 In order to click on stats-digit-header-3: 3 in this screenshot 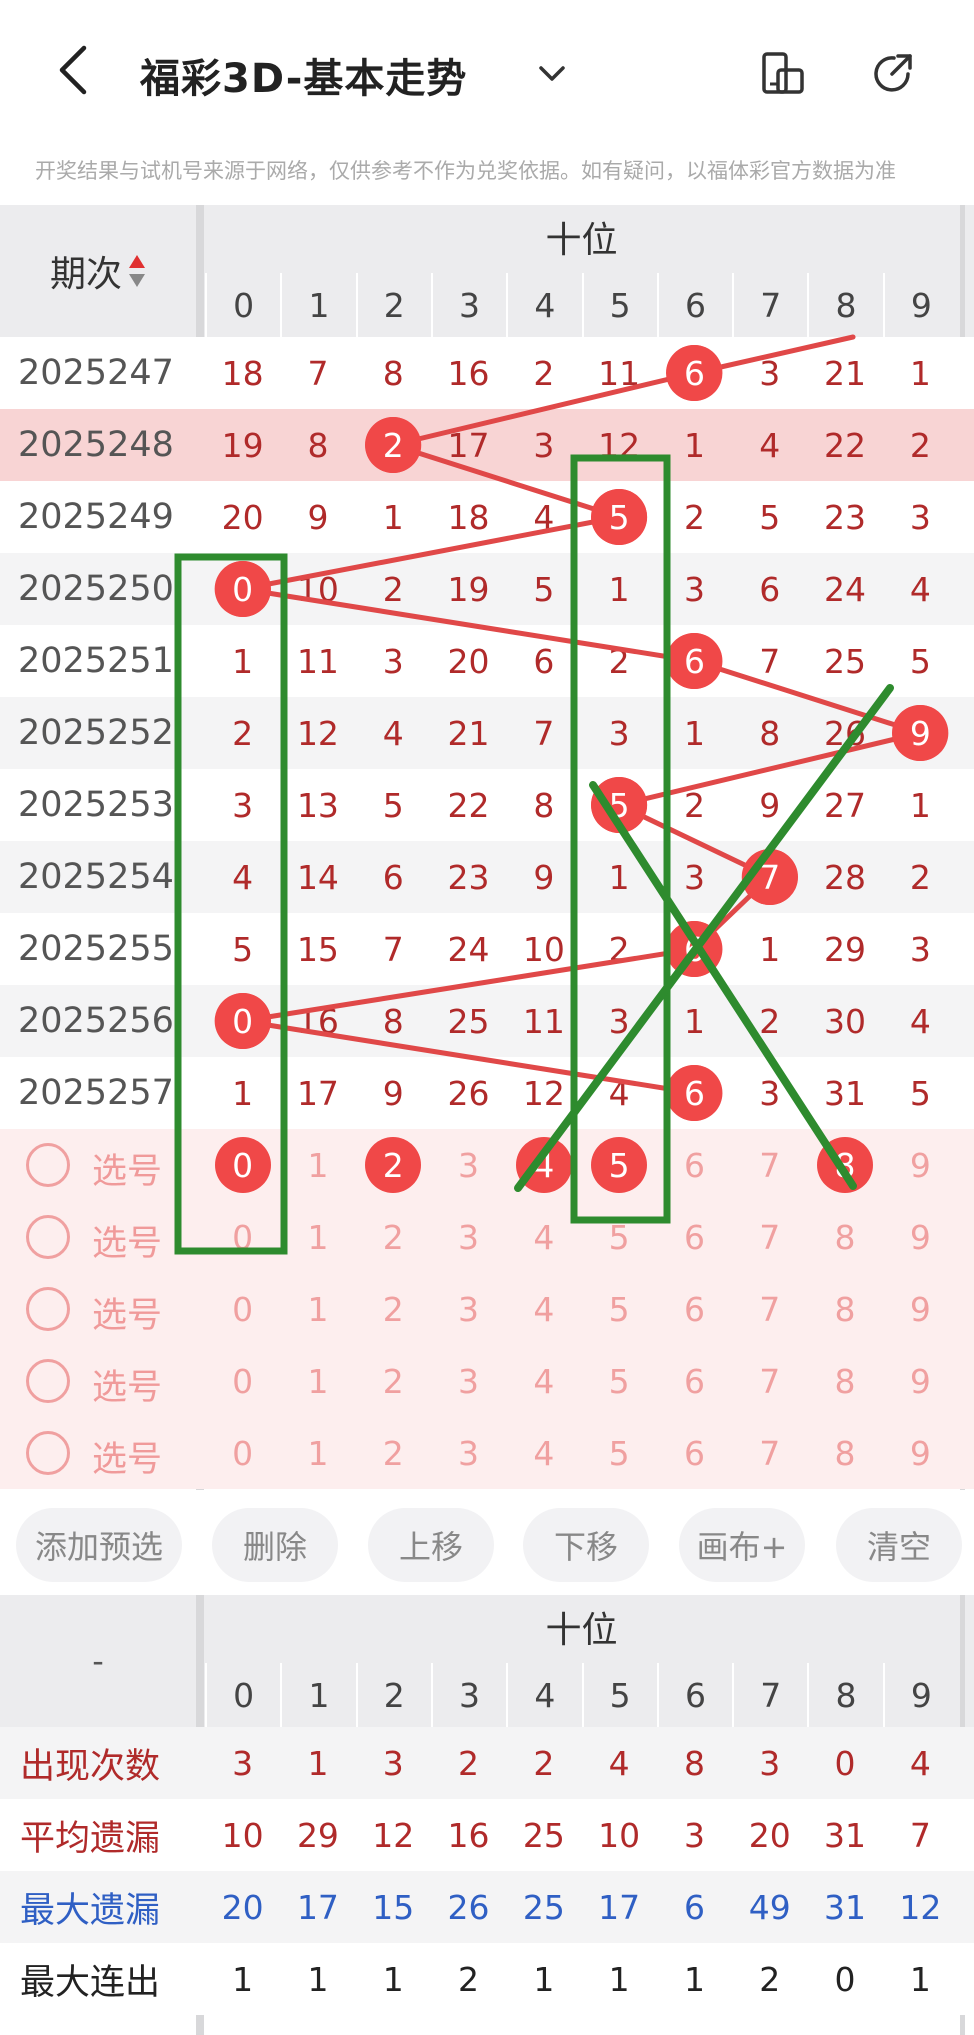, I will do `click(468, 1695)`.